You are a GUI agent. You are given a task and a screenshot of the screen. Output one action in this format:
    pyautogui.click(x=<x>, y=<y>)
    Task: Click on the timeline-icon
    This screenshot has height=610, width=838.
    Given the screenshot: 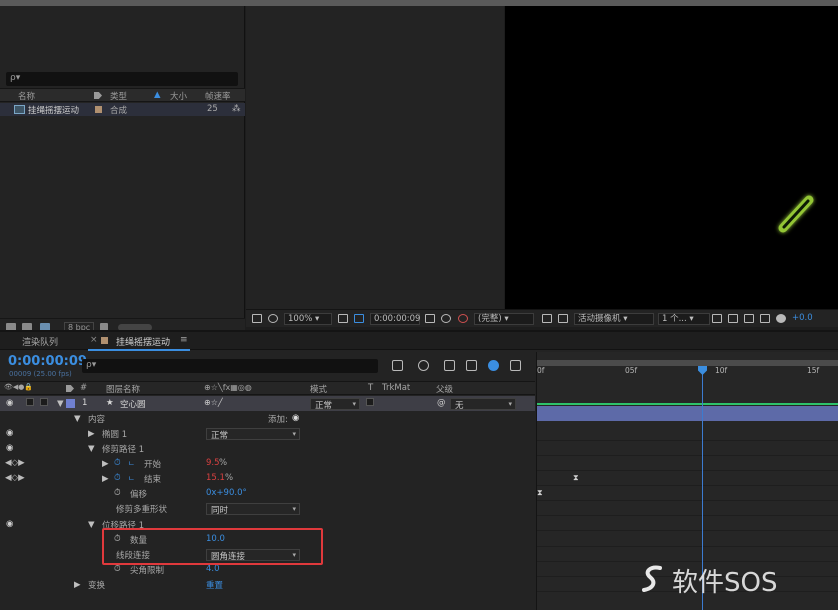 What is the action you would take?
    pyautogui.click(x=749, y=318)
    